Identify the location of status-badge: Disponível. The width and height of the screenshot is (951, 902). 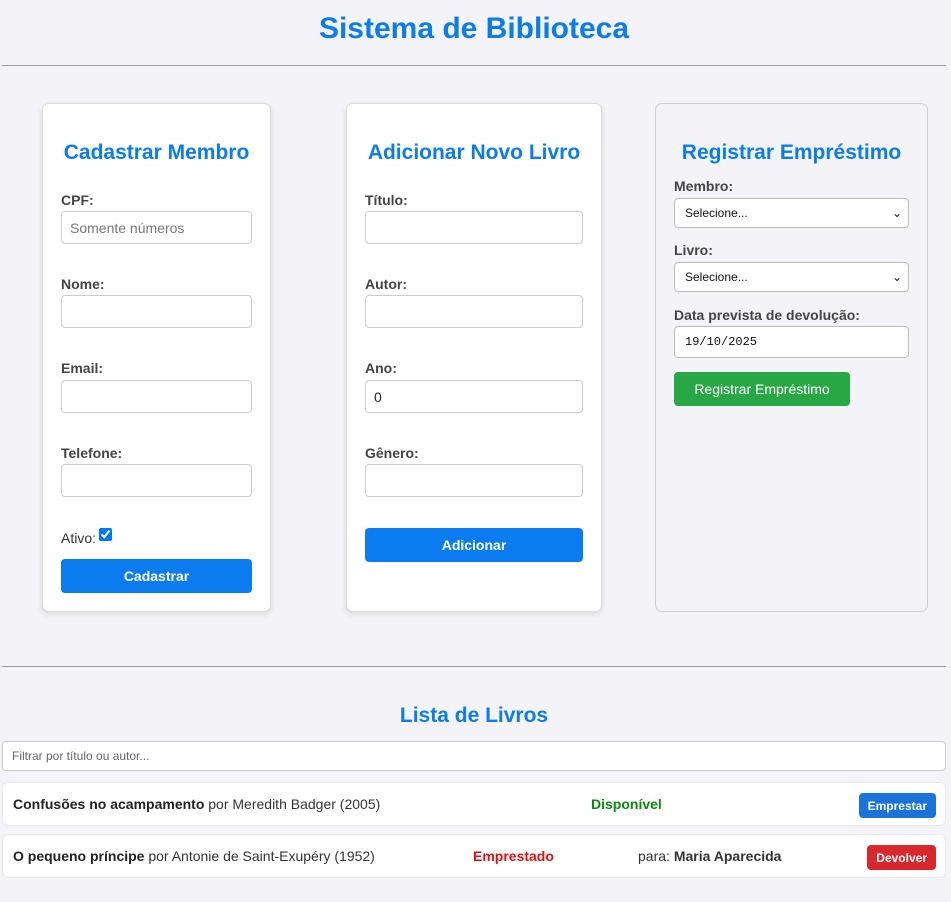
(626, 804).